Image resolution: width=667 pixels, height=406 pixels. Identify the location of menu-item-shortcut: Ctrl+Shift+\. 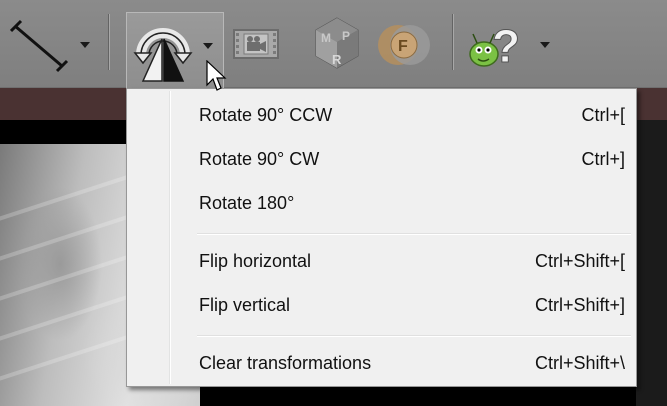
(579, 363).